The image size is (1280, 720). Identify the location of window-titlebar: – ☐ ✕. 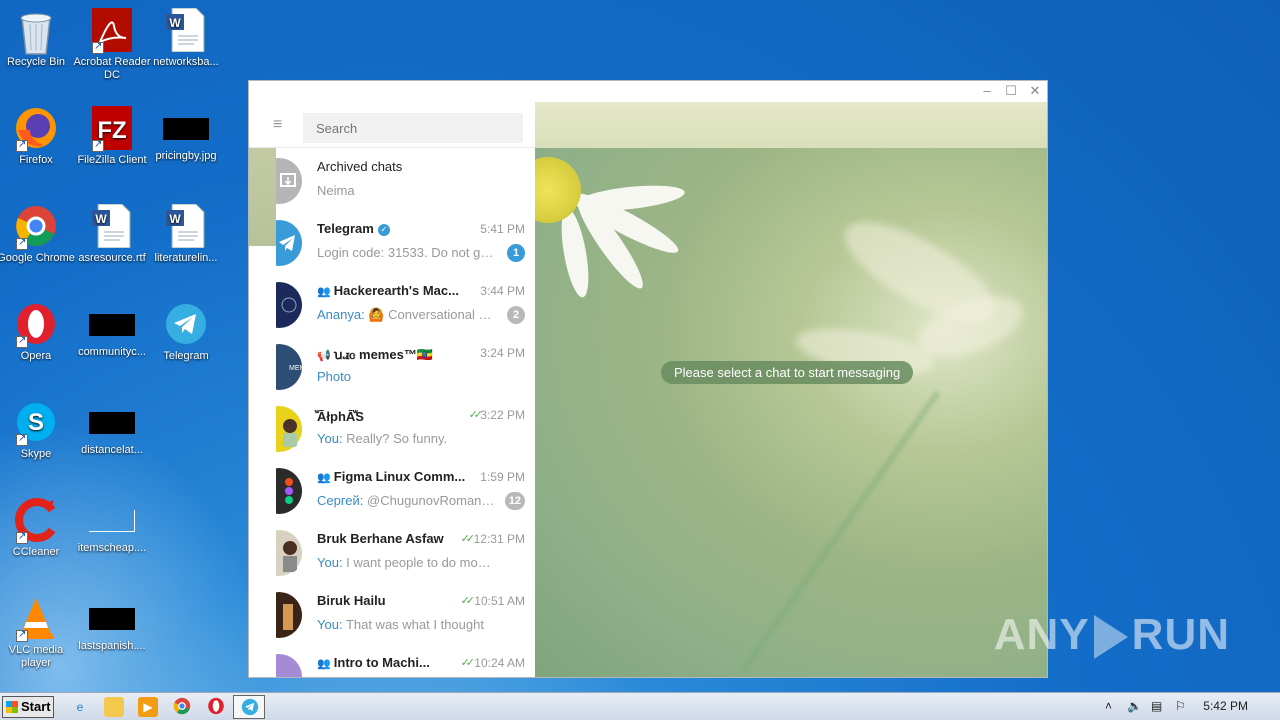
(648, 91).